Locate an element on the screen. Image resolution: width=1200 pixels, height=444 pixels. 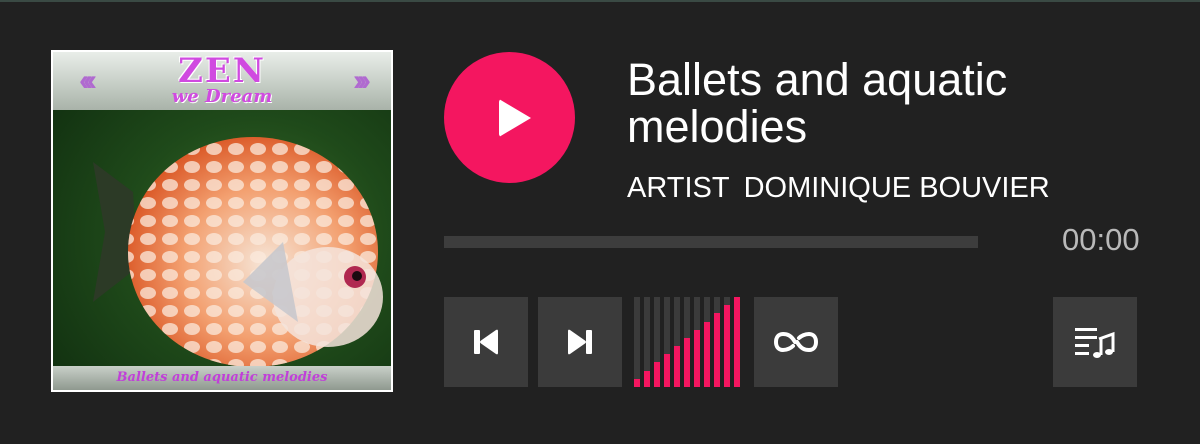
loop-icon is located at coordinates (796, 342).